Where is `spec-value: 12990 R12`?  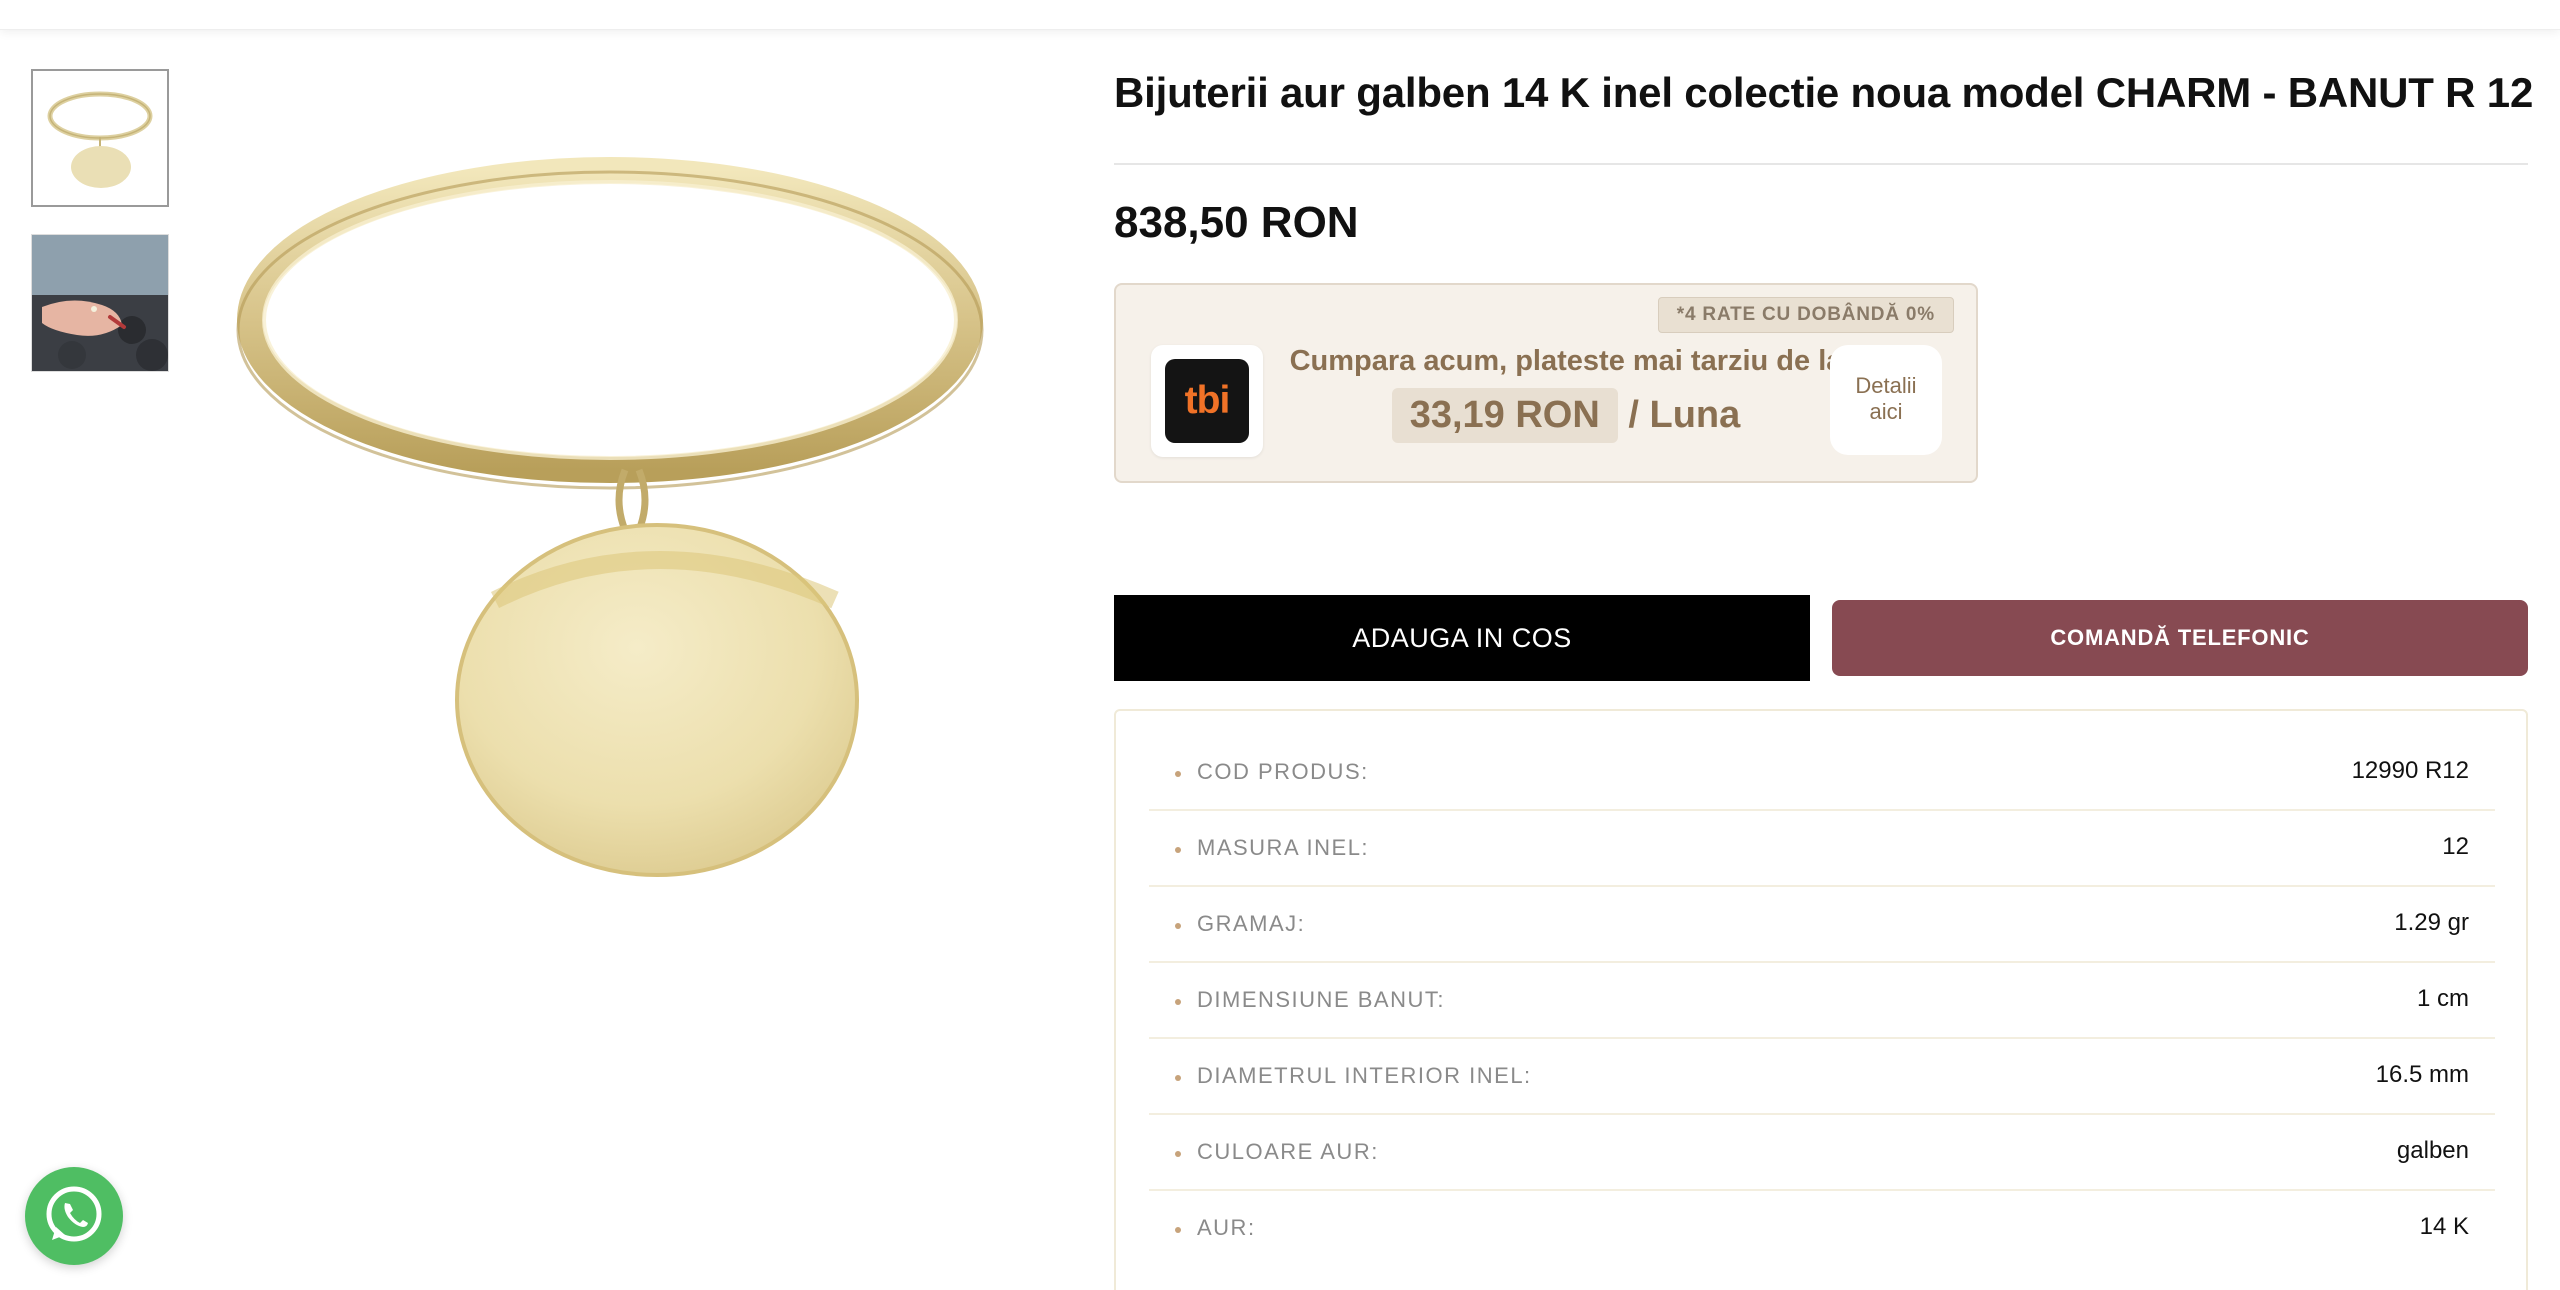
spec-value: 12990 R12 is located at coordinates (2410, 770).